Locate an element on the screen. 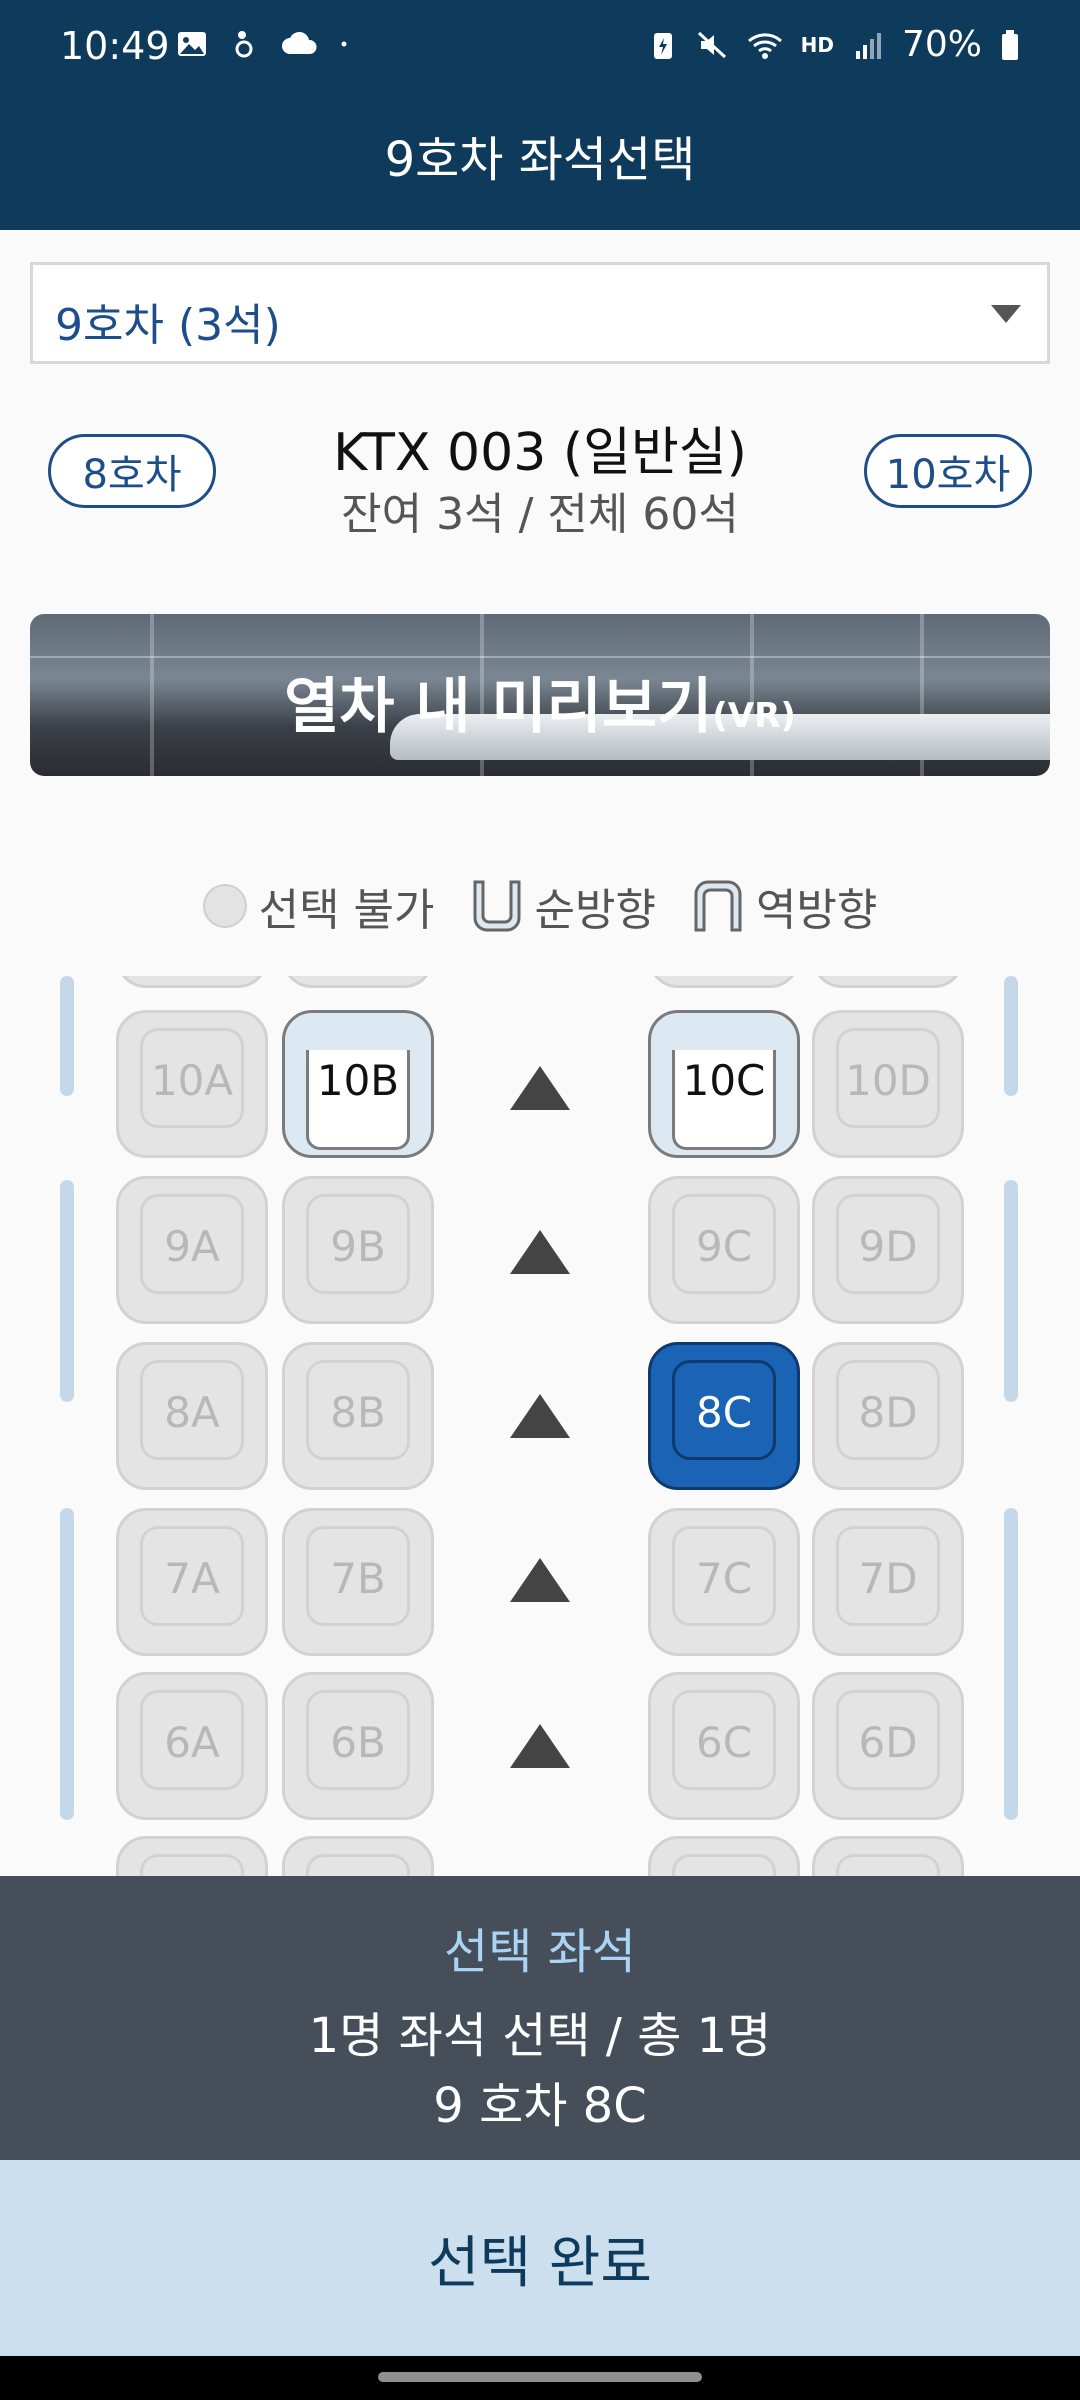 The height and width of the screenshot is (2400, 1080). seat-6D: 6D is located at coordinates (888, 1746).